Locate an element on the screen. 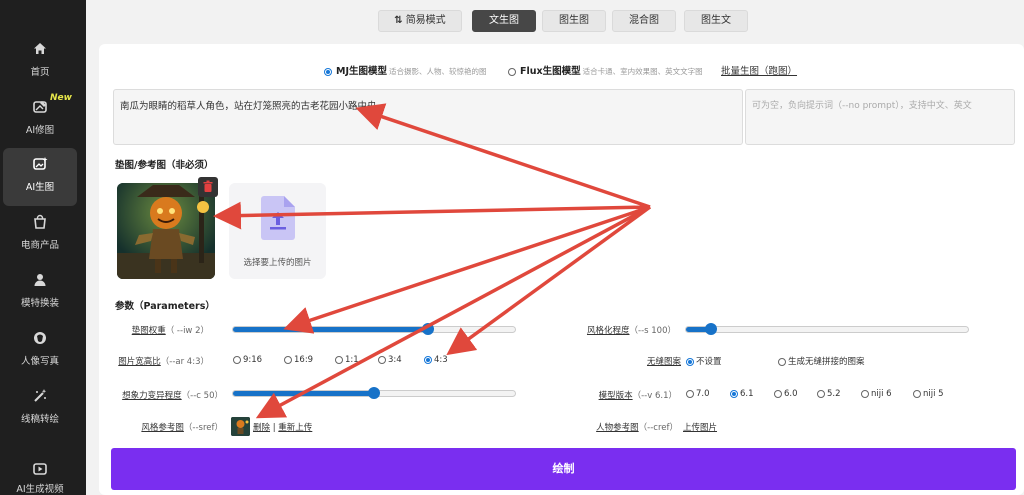  delete-image-button is located at coordinates (208, 187).